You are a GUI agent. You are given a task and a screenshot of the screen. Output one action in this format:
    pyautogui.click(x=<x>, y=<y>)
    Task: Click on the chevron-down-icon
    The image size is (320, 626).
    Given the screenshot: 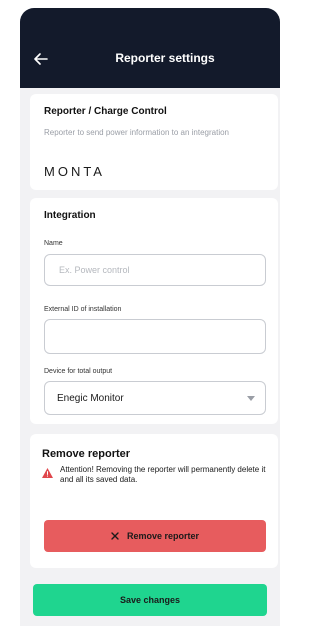 What is the action you would take?
    pyautogui.click(x=251, y=398)
    